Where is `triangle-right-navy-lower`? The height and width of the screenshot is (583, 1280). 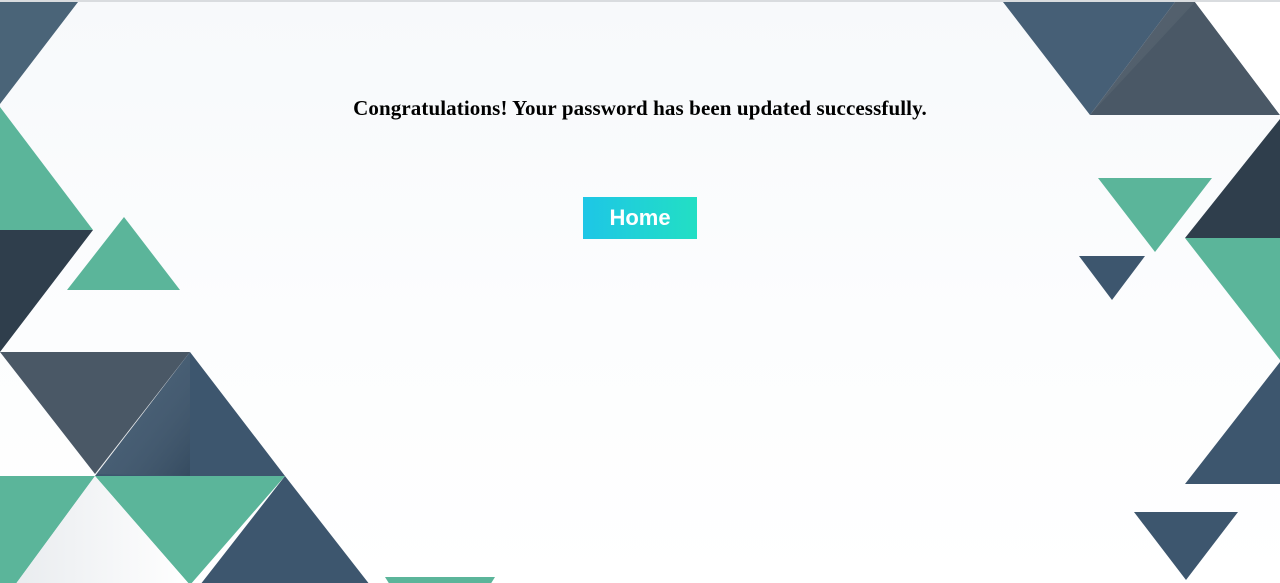
triangle-right-navy-lower is located at coordinates (1232, 423).